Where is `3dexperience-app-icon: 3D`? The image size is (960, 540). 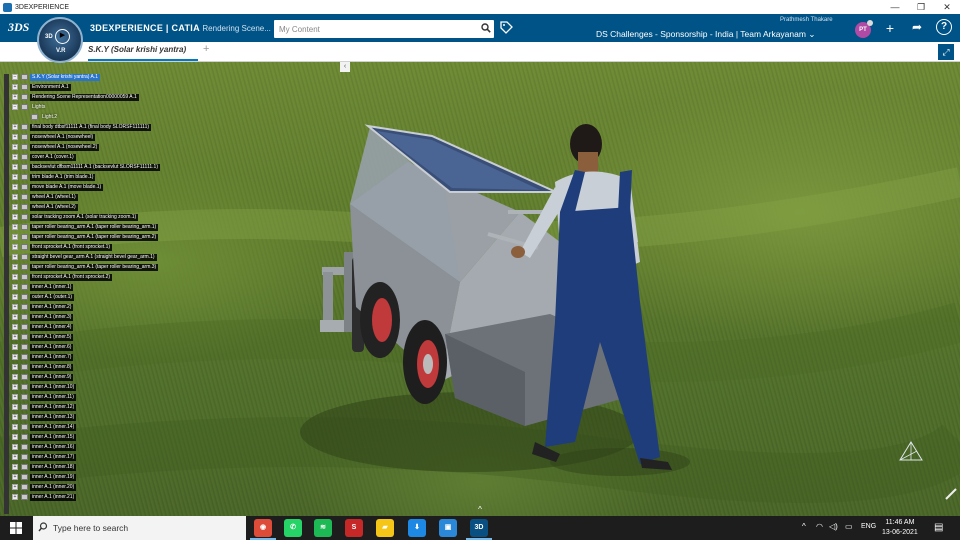
3dexperience-app-icon: 3D is located at coordinates (479, 528).